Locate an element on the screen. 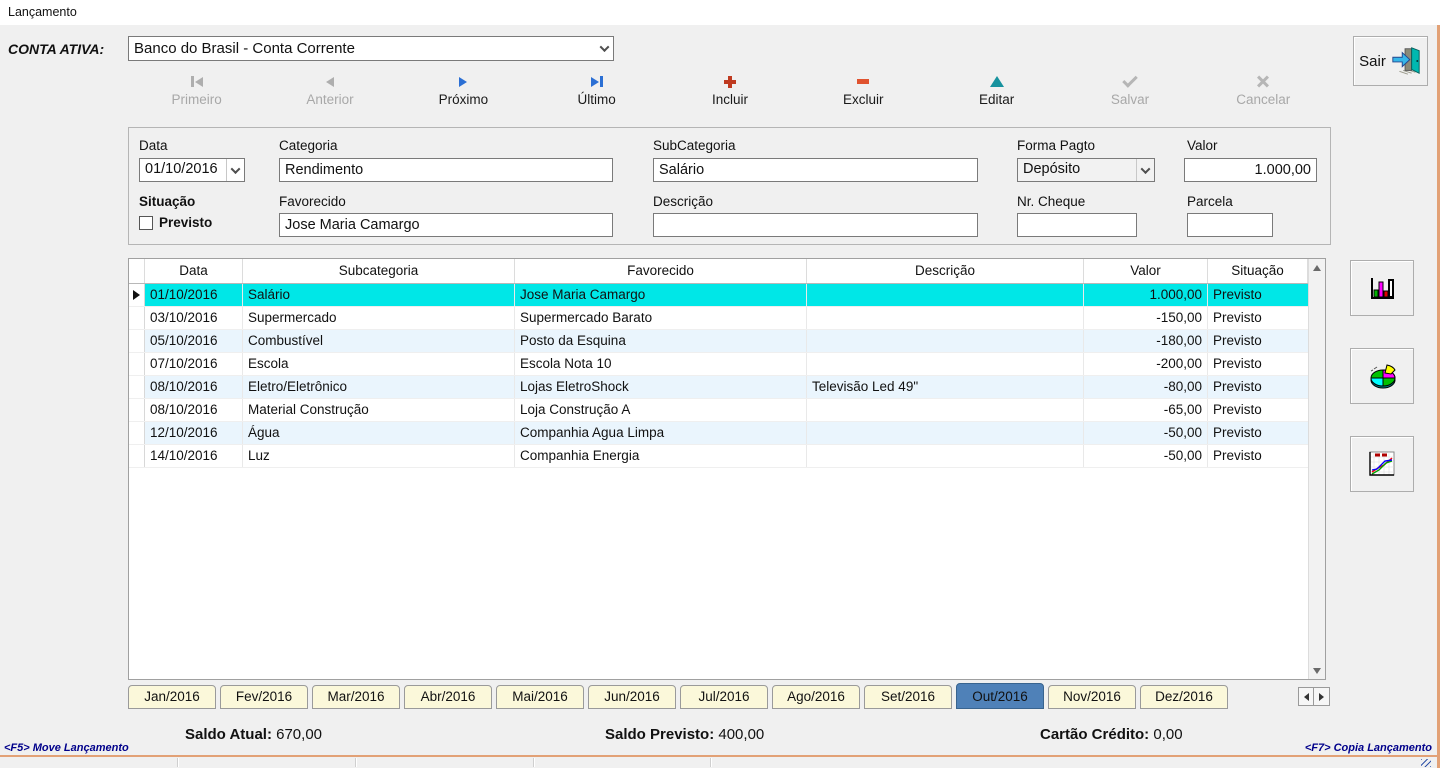  categoria-field is located at coordinates (446, 170).